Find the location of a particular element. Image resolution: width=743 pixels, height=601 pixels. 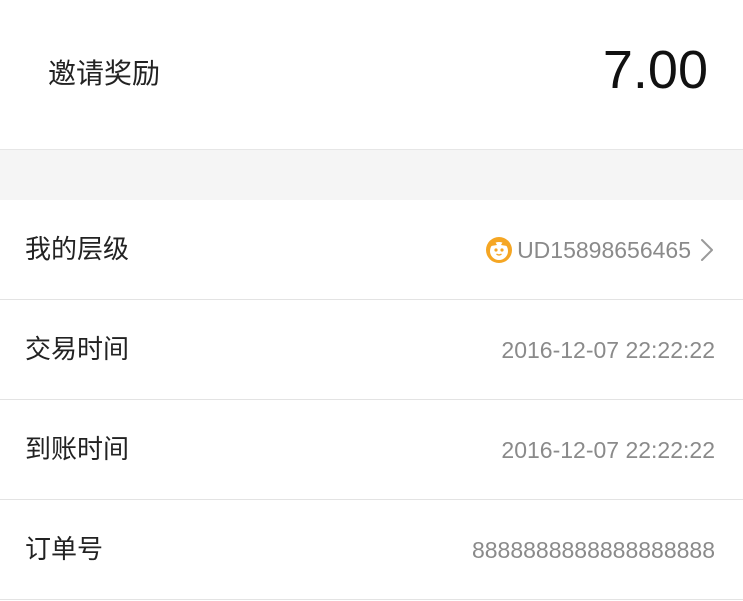

detail-row-value: 8888888888888888888 is located at coordinates (593, 550).